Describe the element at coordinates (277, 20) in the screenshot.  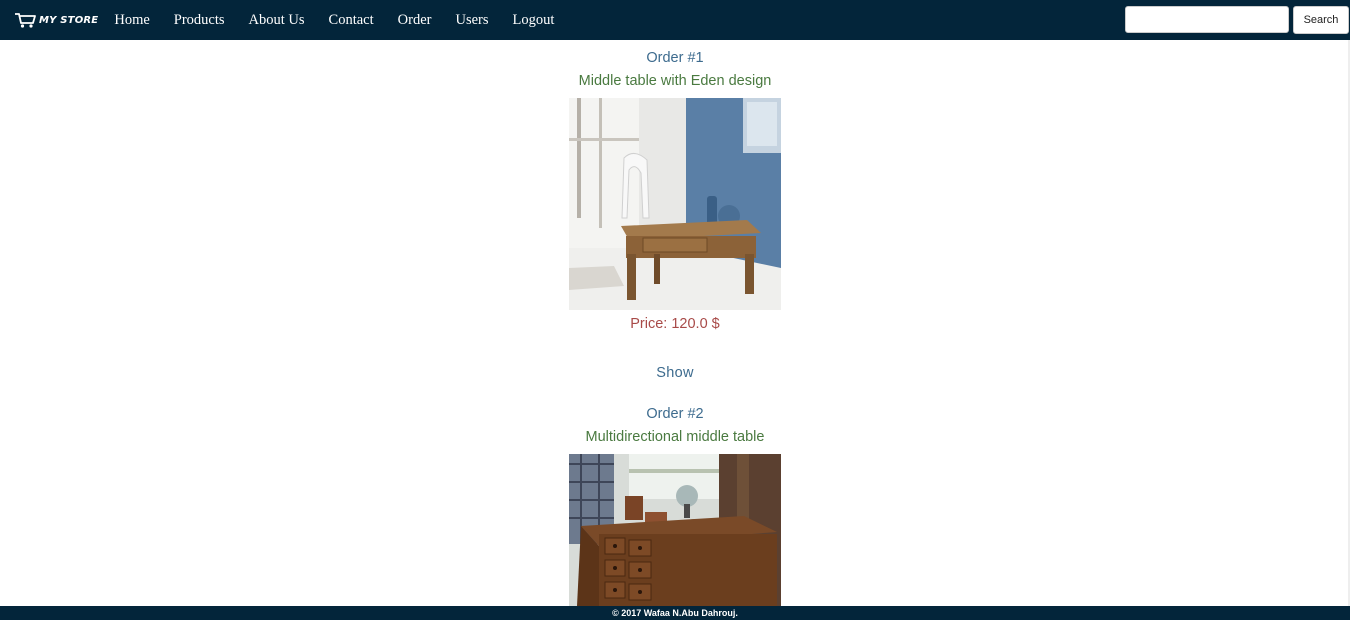
I see `nav-link-about-us: About Us` at that location.